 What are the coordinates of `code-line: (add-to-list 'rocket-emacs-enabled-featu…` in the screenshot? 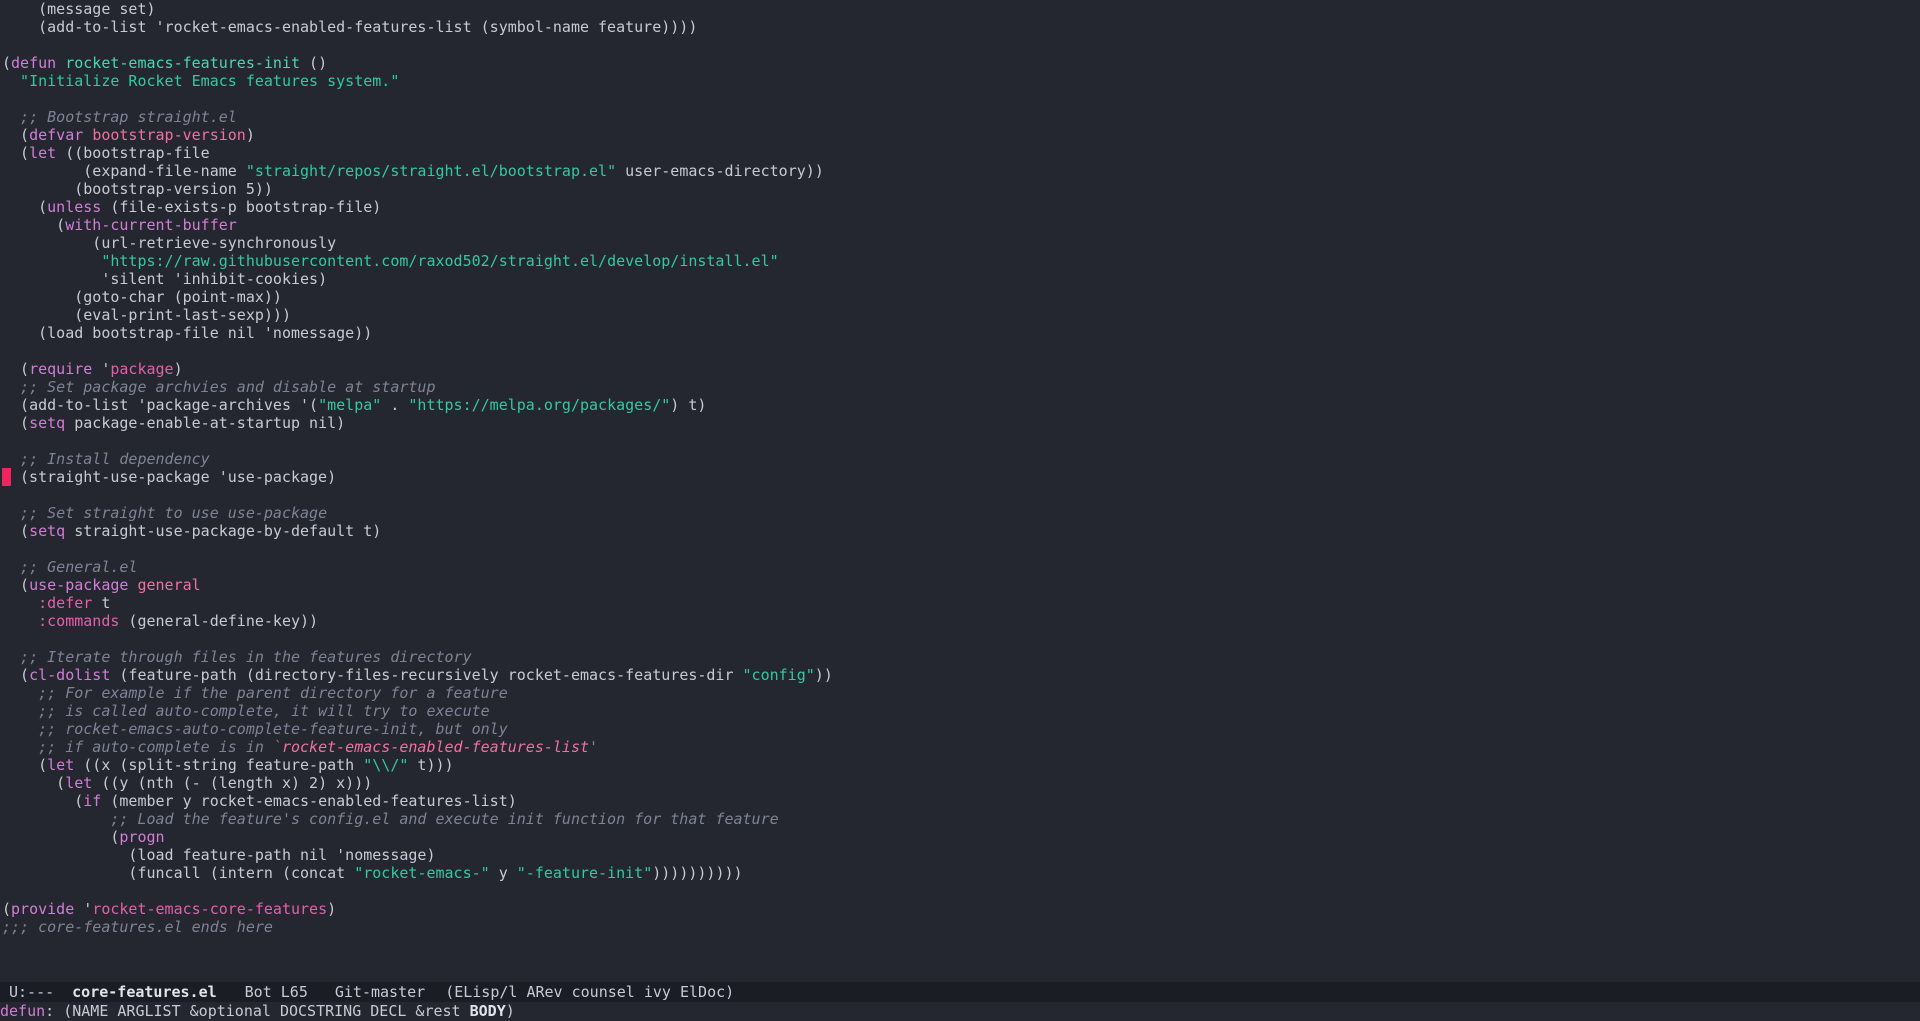 It's located at (349, 27).